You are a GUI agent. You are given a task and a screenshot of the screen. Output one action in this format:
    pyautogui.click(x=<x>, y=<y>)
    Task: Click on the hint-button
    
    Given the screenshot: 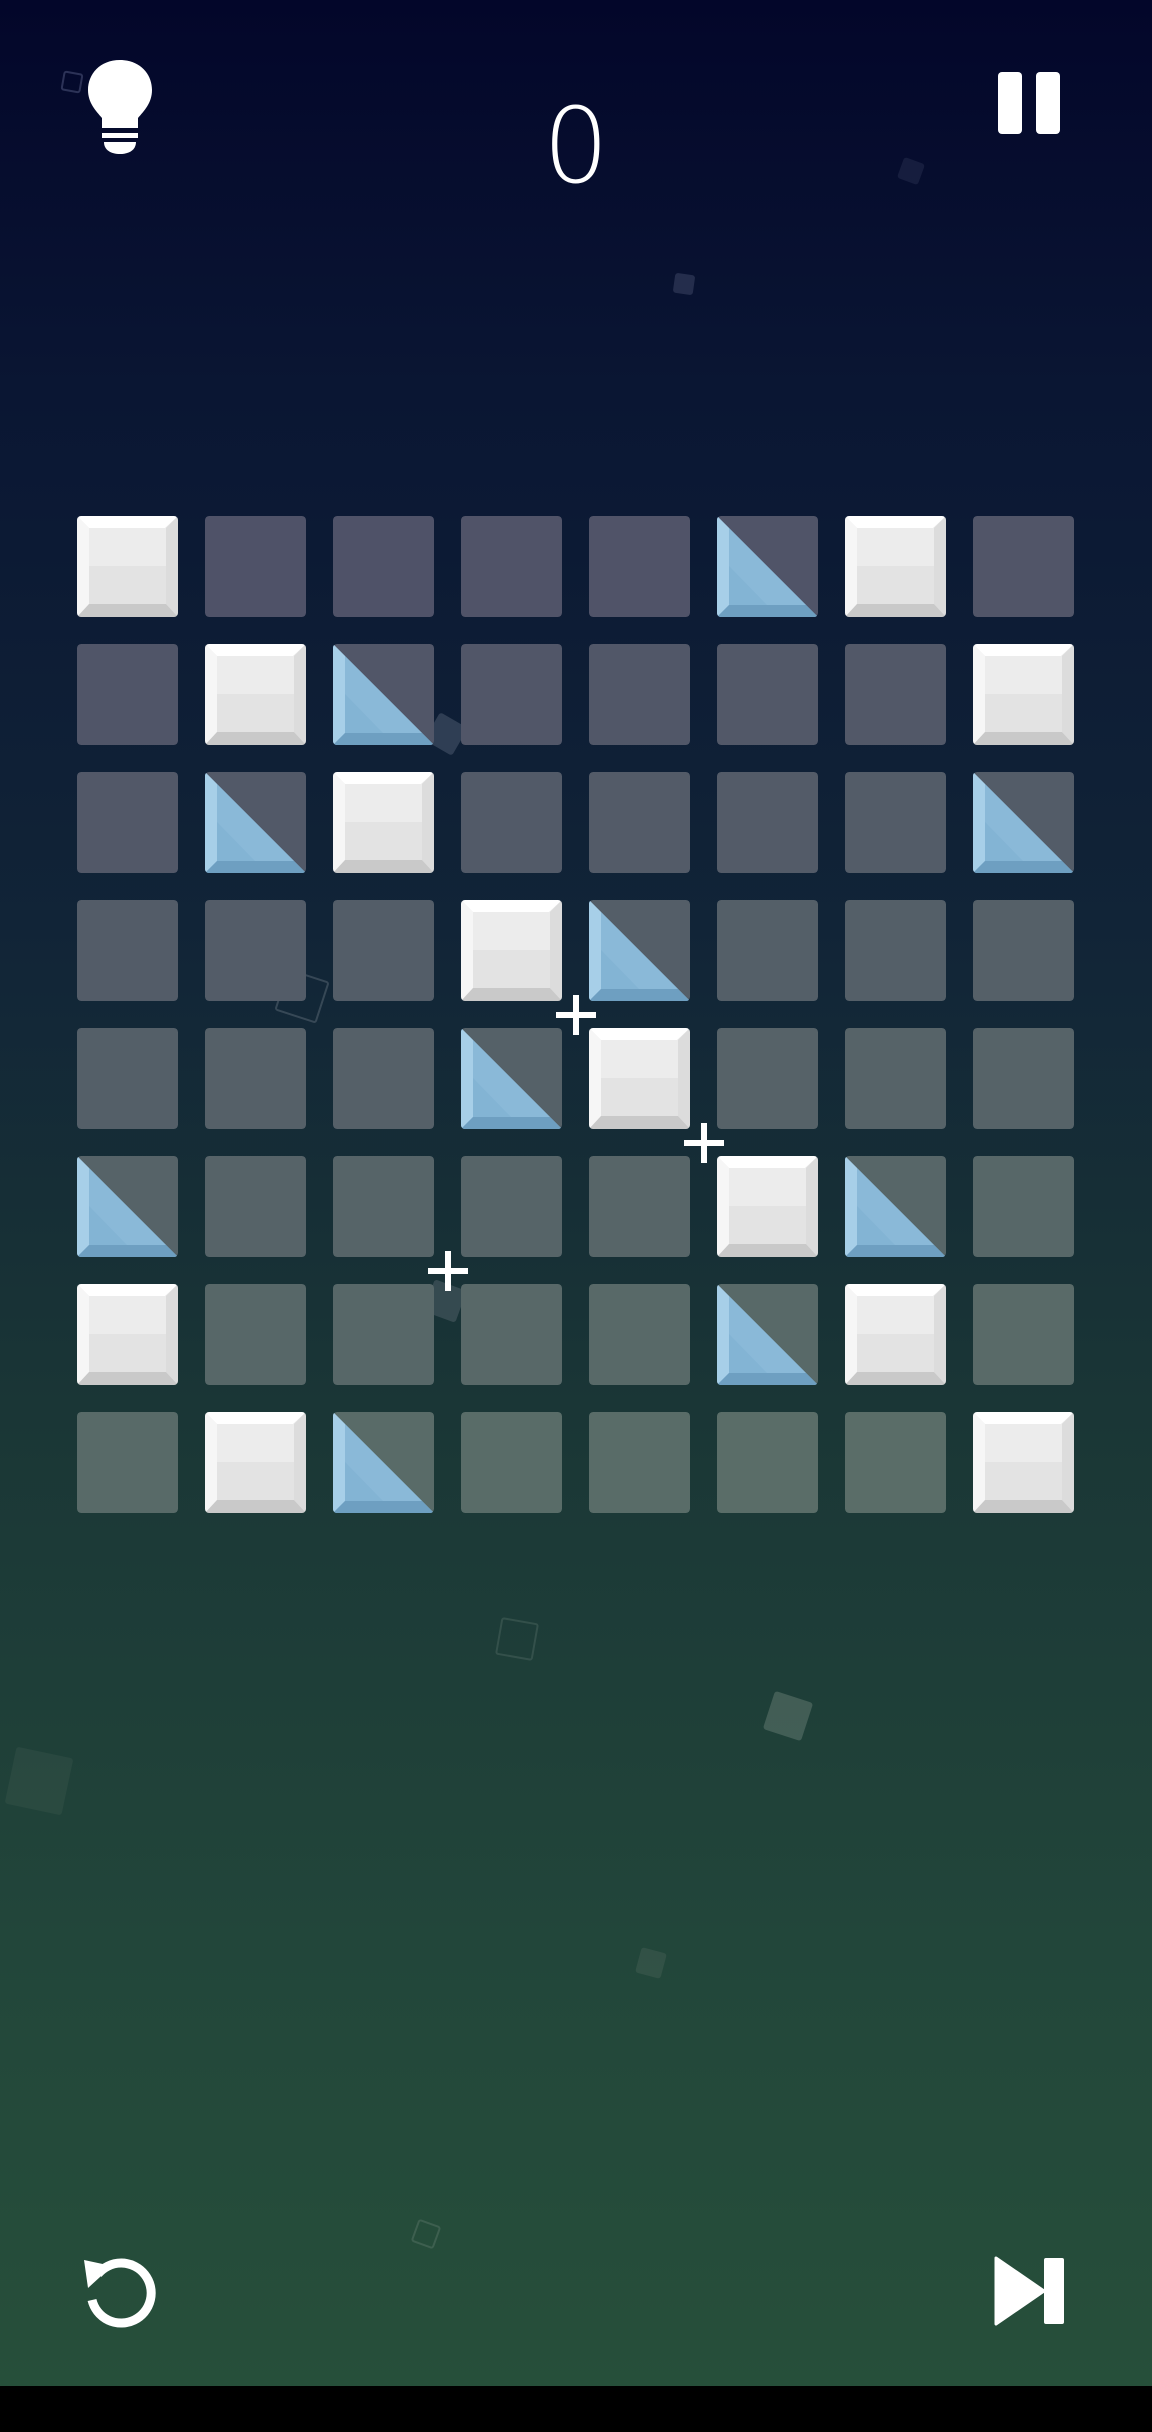 What is the action you would take?
    pyautogui.click(x=120, y=106)
    